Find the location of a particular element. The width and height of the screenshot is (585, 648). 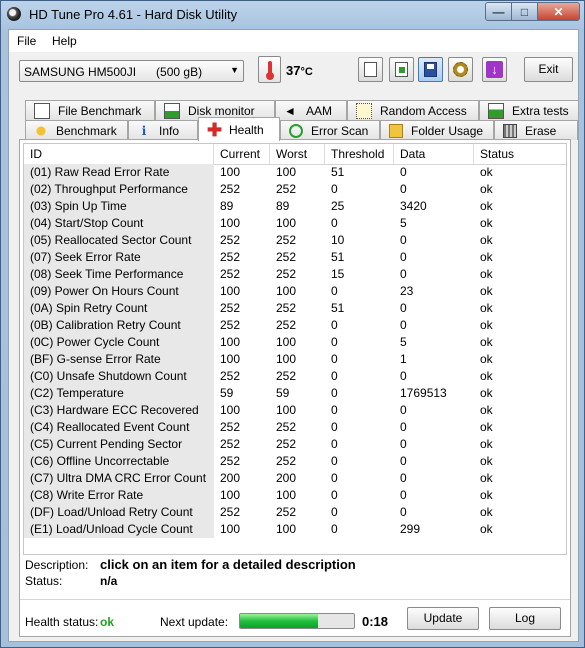

worst-value: 200 is located at coordinates (286, 478).